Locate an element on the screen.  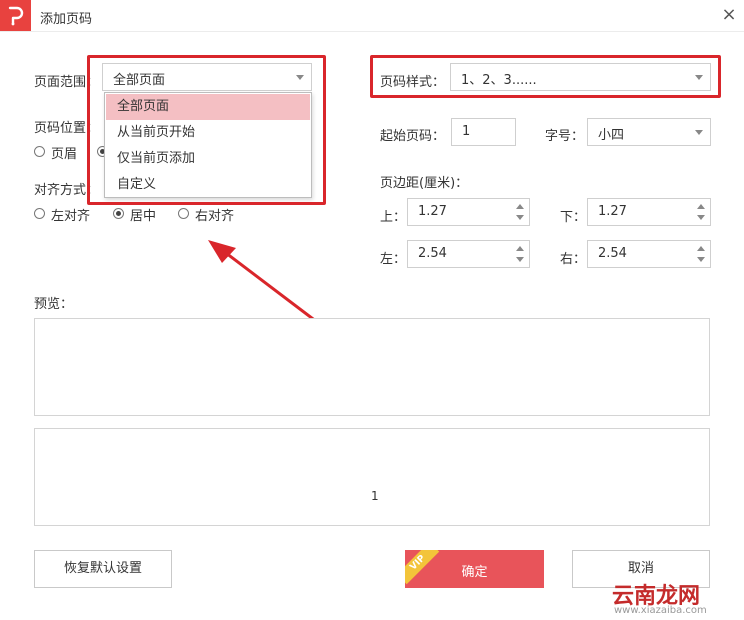
margin-top-label: 上： is located at coordinates (393, 217).